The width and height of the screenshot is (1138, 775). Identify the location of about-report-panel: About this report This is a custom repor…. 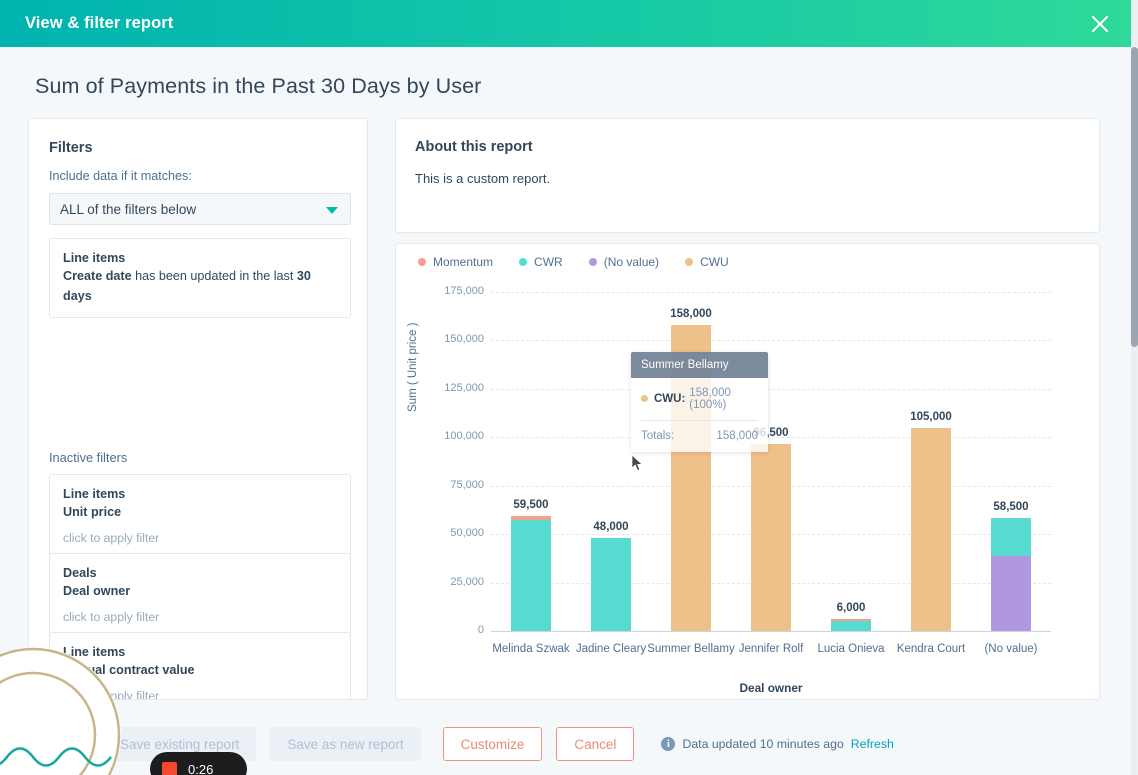
(747, 175).